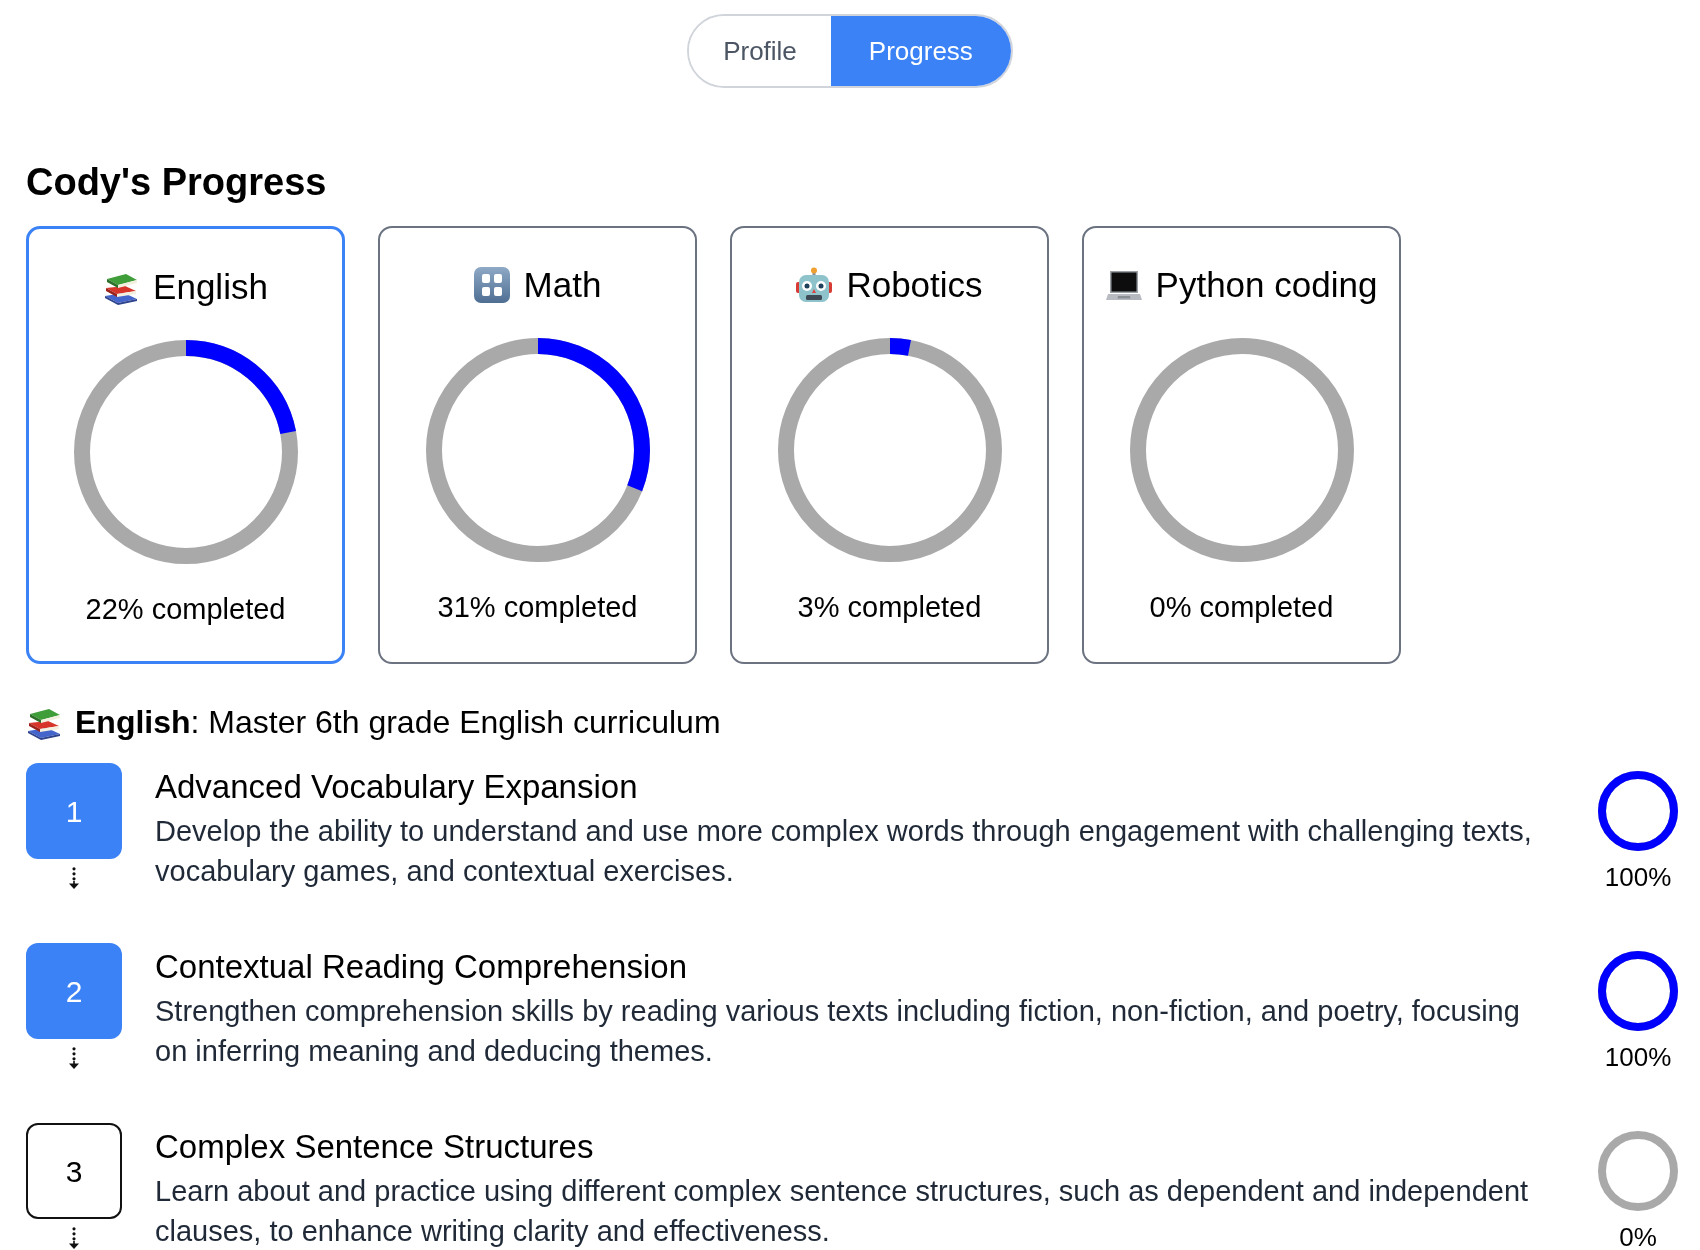  What do you see at coordinates (914, 285) in the screenshot?
I see `subject-name: Robotics` at bounding box center [914, 285].